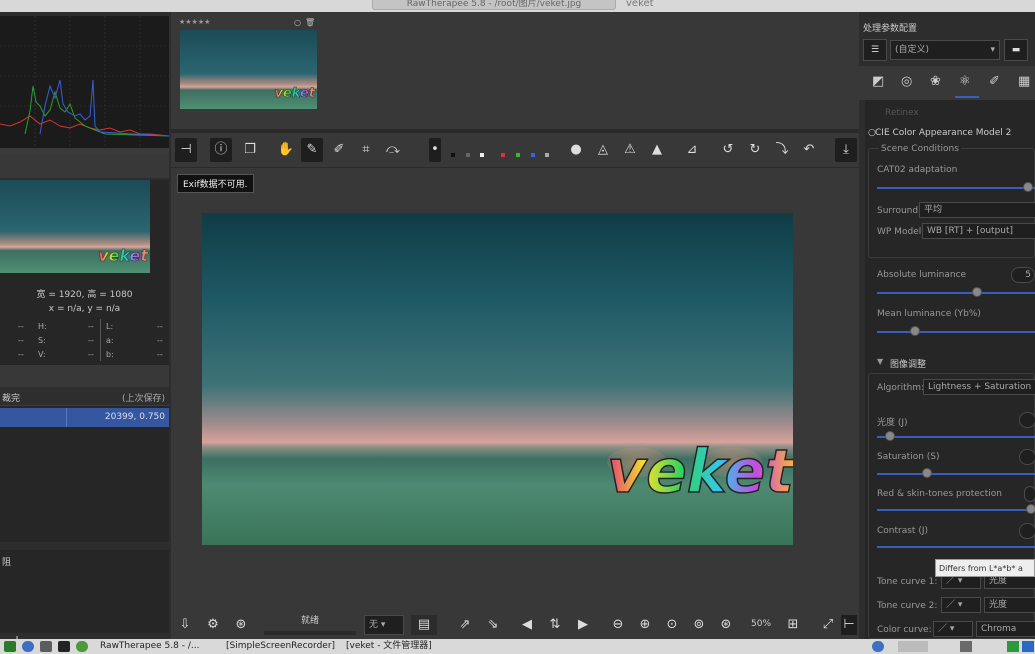 This screenshot has height=654, width=1035. Describe the element at coordinates (1027, 531) in the screenshot. I see `contrast-value` at that location.